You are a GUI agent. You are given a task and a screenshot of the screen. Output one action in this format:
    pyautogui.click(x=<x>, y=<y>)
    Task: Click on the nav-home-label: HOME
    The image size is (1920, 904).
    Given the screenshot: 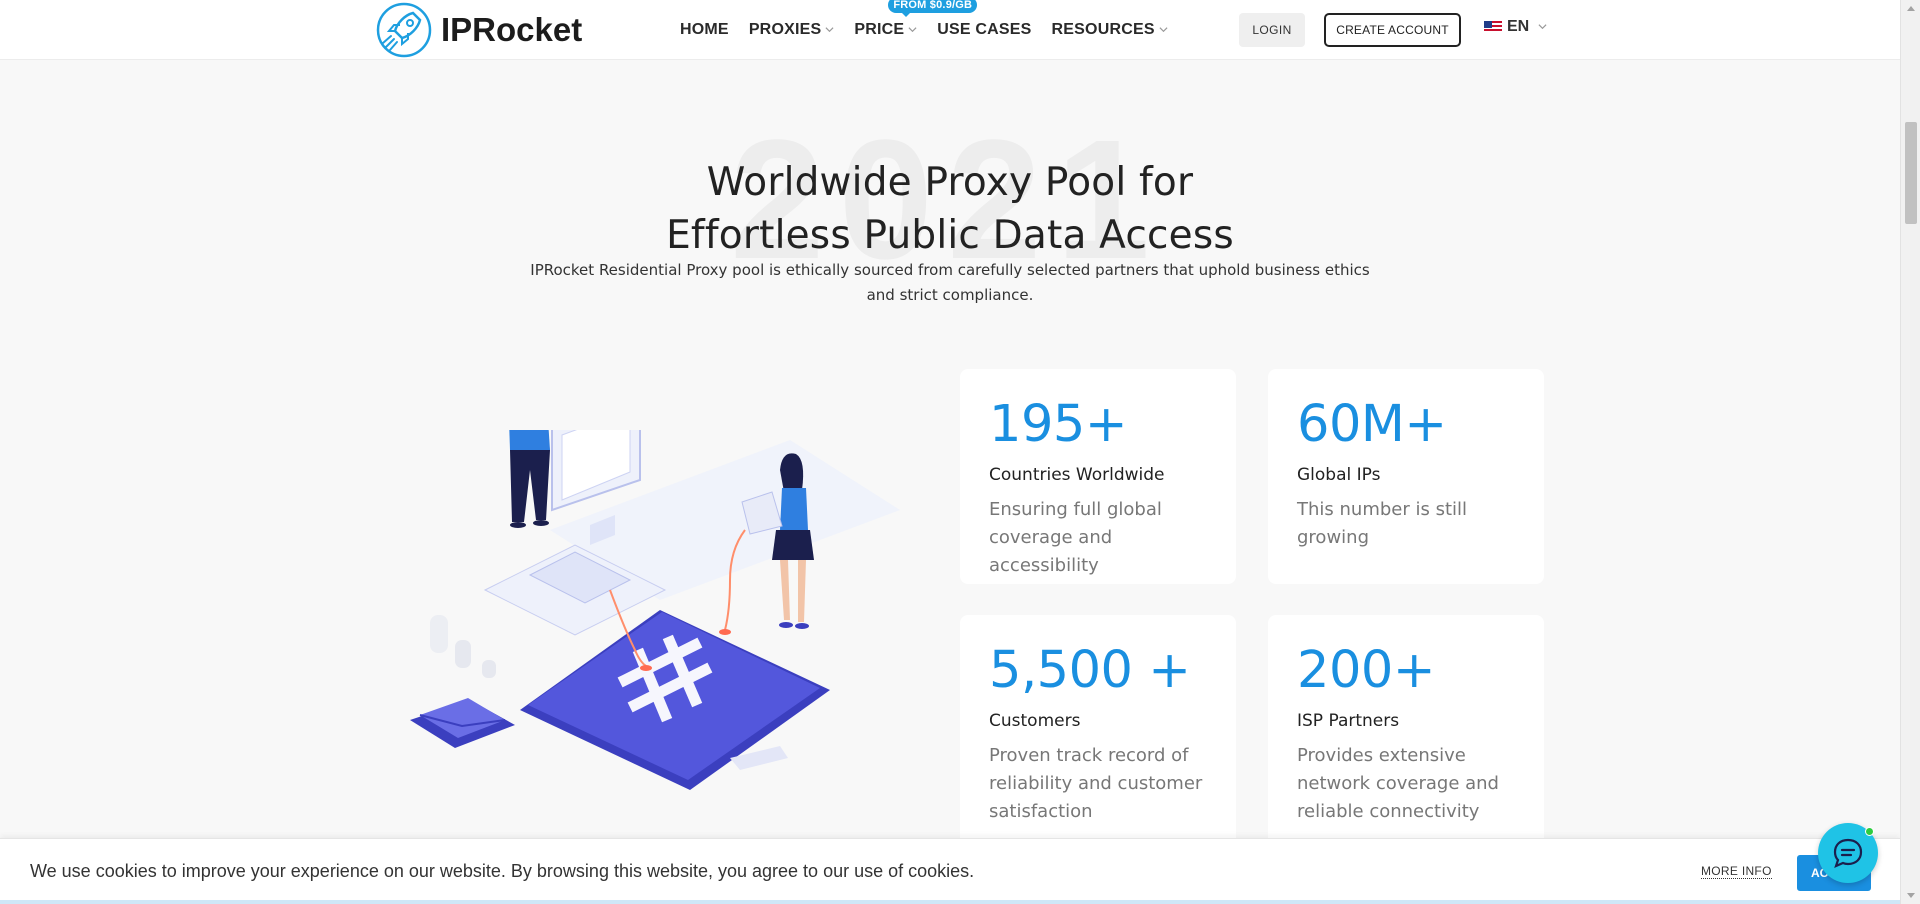 What is the action you would take?
    pyautogui.click(x=704, y=29)
    